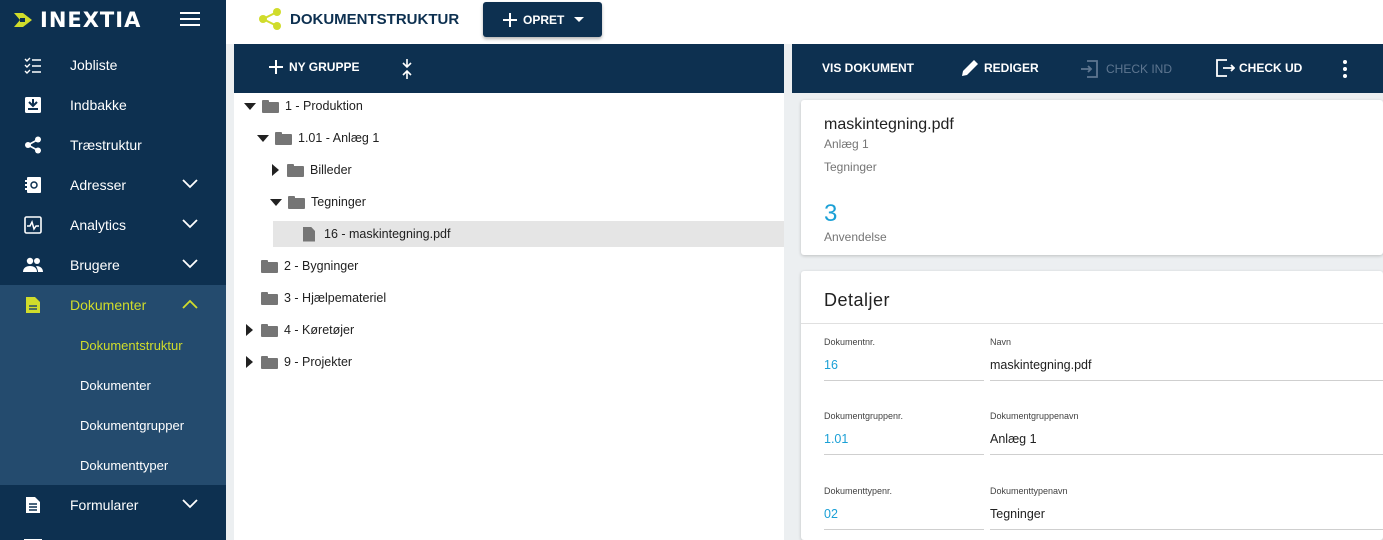 This screenshot has height=540, width=1383. What do you see at coordinates (319, 330) in the screenshot?
I see `tree-node-label: 4 - Køretøjer` at bounding box center [319, 330].